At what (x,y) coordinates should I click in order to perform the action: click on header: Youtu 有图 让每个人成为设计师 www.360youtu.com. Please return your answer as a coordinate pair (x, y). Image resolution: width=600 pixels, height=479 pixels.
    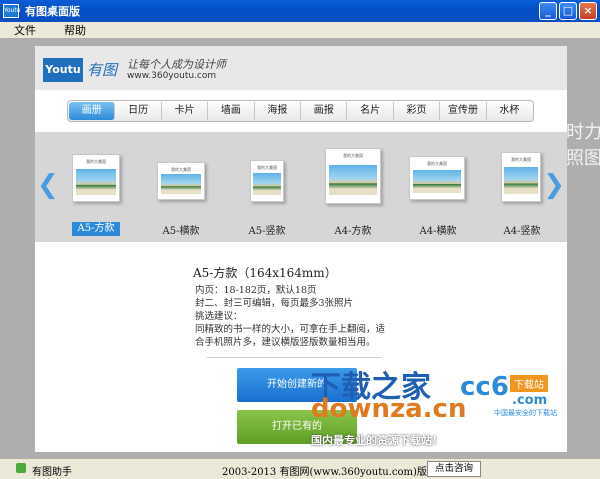
    Looking at the image, I should click on (301, 68).